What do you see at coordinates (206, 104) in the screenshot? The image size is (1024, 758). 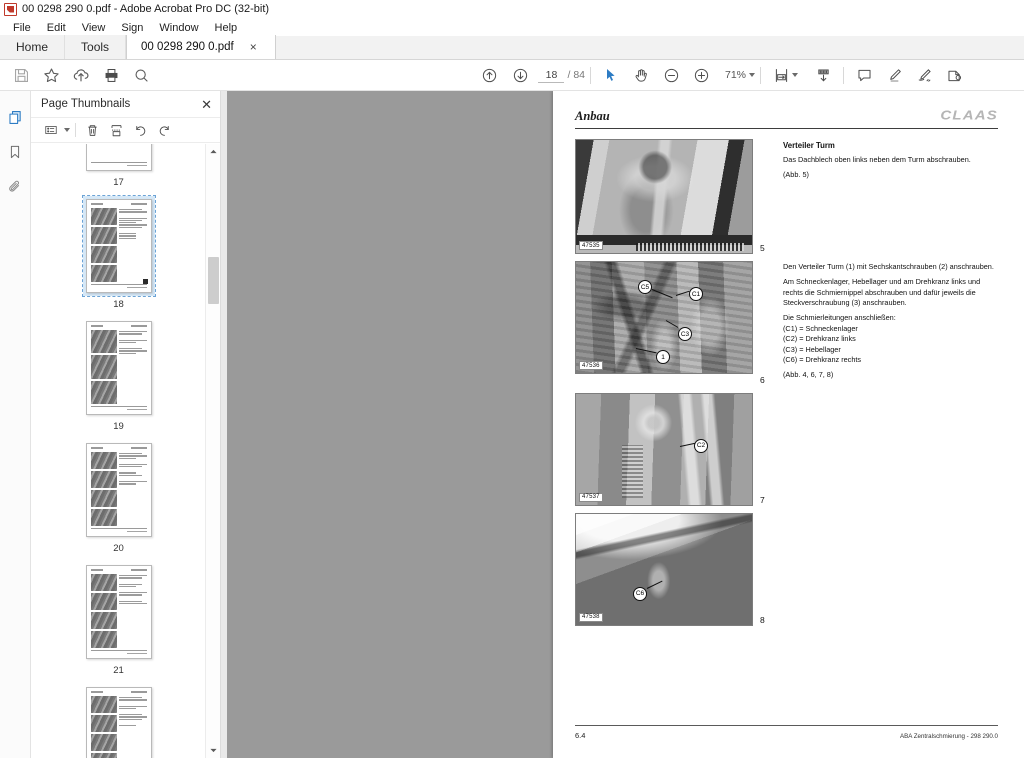 I see `close-icon: ✕` at bounding box center [206, 104].